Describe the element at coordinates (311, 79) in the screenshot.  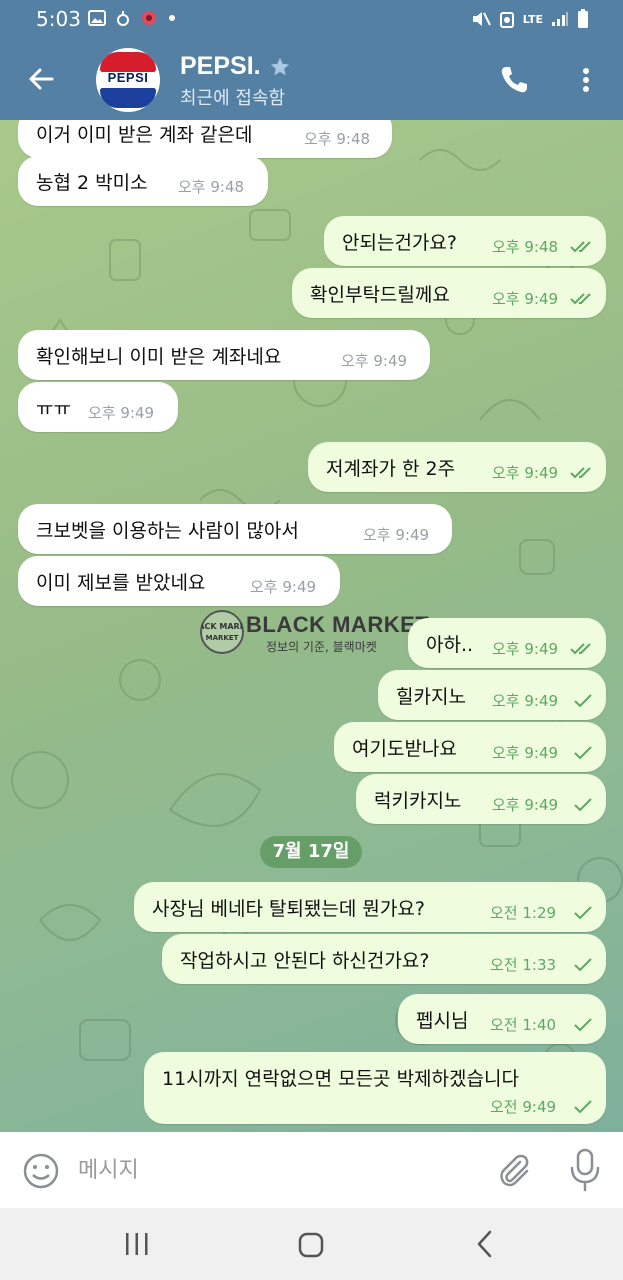
I see `chat-header: PEPSI PEPSI. 최근에 접속함` at that location.